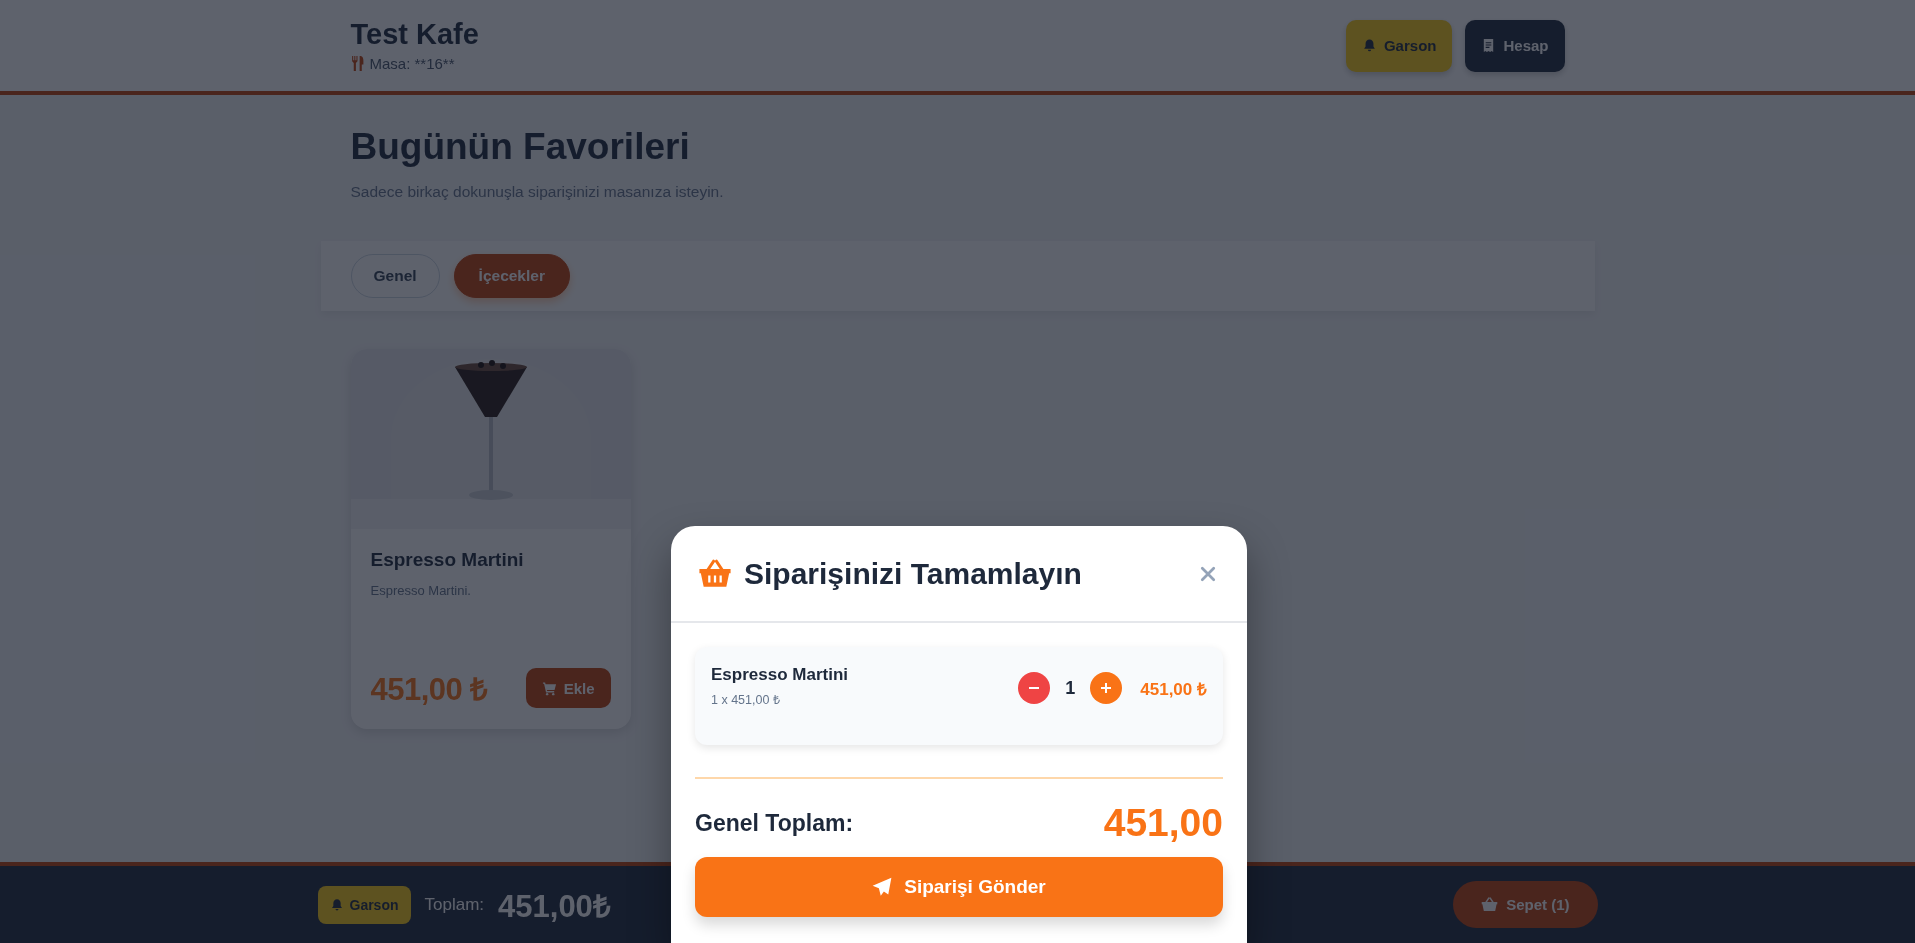 Image resolution: width=1915 pixels, height=943 pixels. What do you see at coordinates (568, 688) in the screenshot?
I see `add-to-cart-button: Ekle` at bounding box center [568, 688].